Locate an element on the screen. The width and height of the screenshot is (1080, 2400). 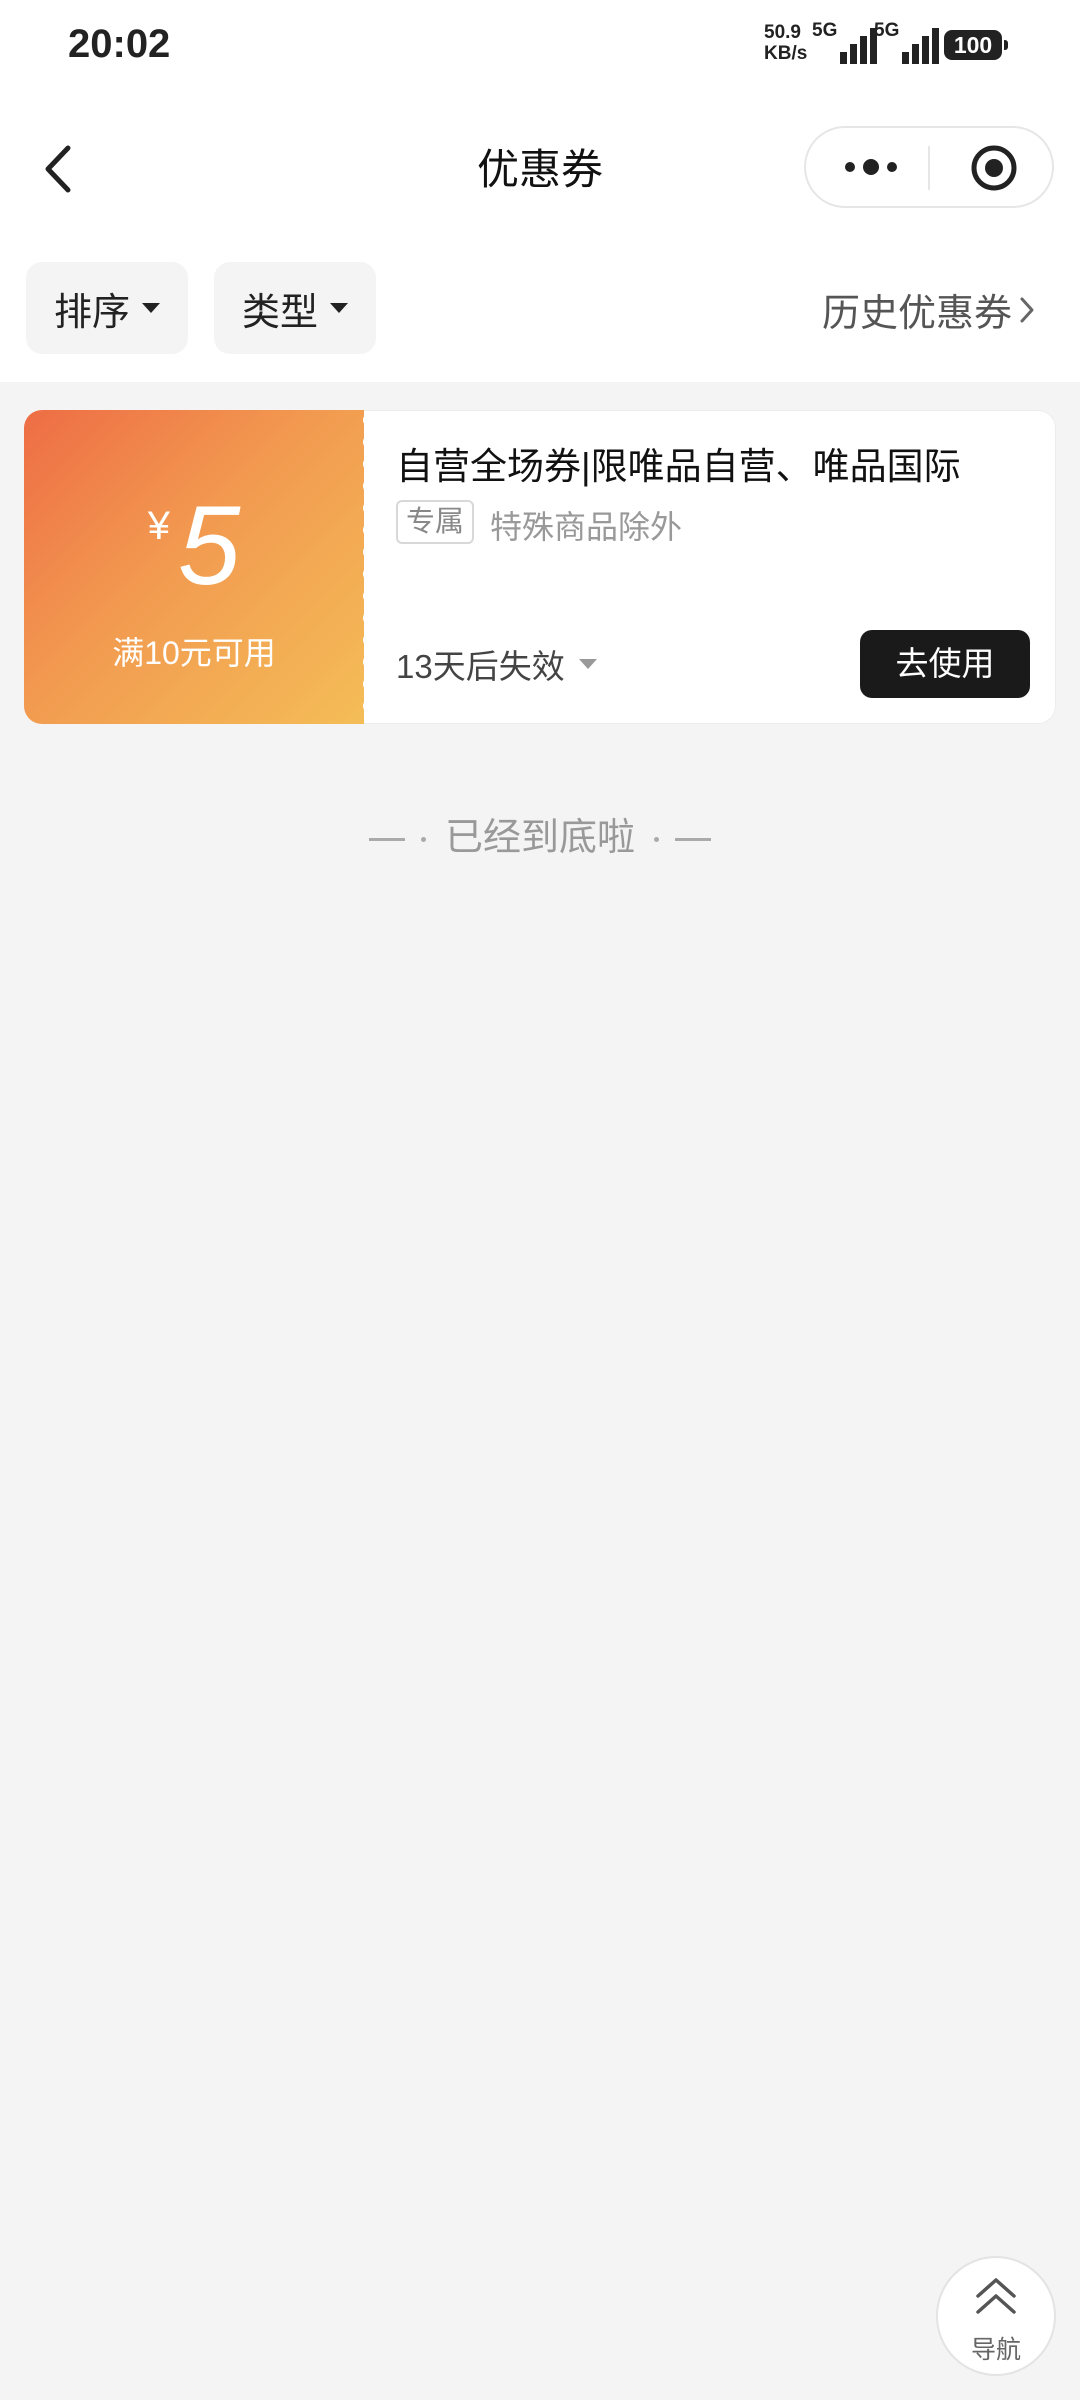
coupon-expiry: 13天后失效 is located at coordinates (496, 664).